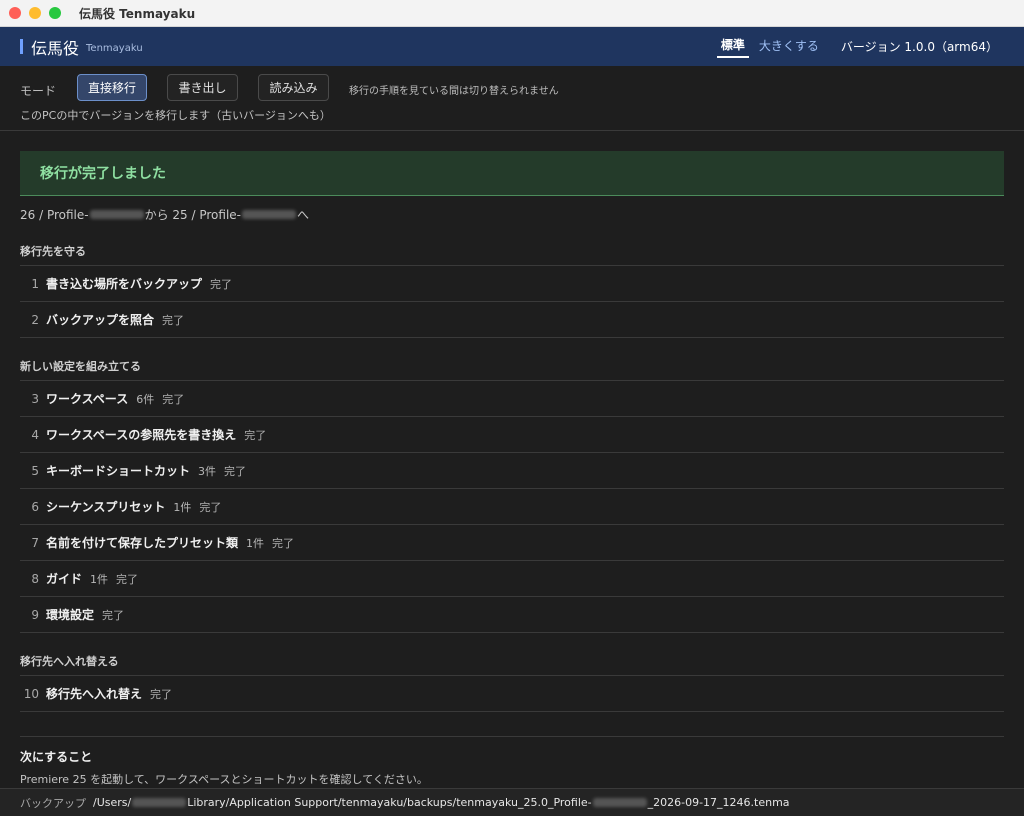 Image resolution: width=1024 pixels, height=816 pixels. I want to click on step-row: 6 シーケンスプリセット 1件 完了, so click(512, 507).